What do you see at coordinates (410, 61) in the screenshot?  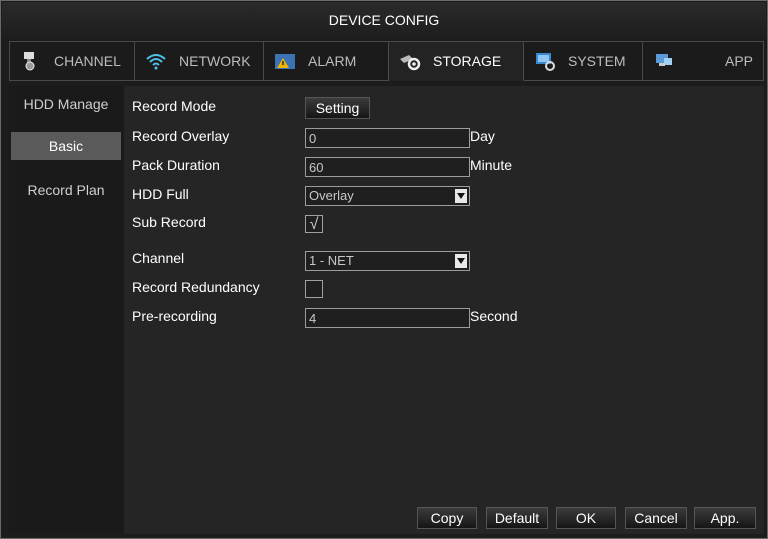 I see `storage-gear-icon` at bounding box center [410, 61].